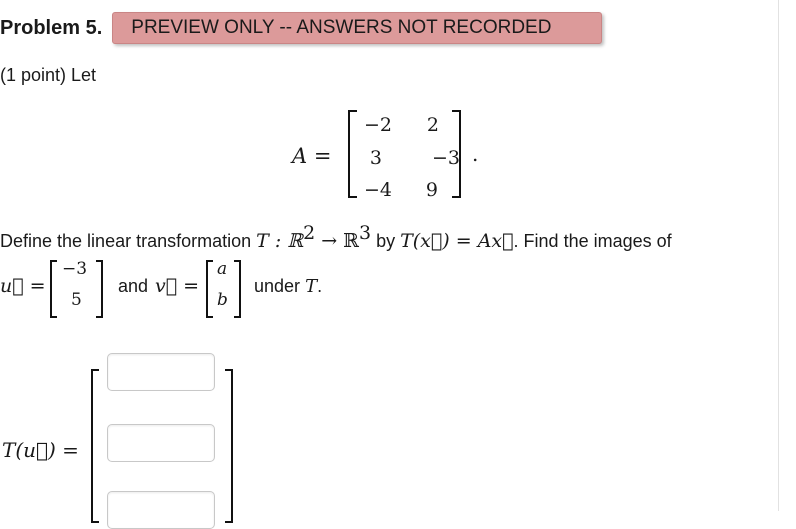 The height and width of the screenshot is (529, 796). I want to click on under-text: under T., so click(288, 286).